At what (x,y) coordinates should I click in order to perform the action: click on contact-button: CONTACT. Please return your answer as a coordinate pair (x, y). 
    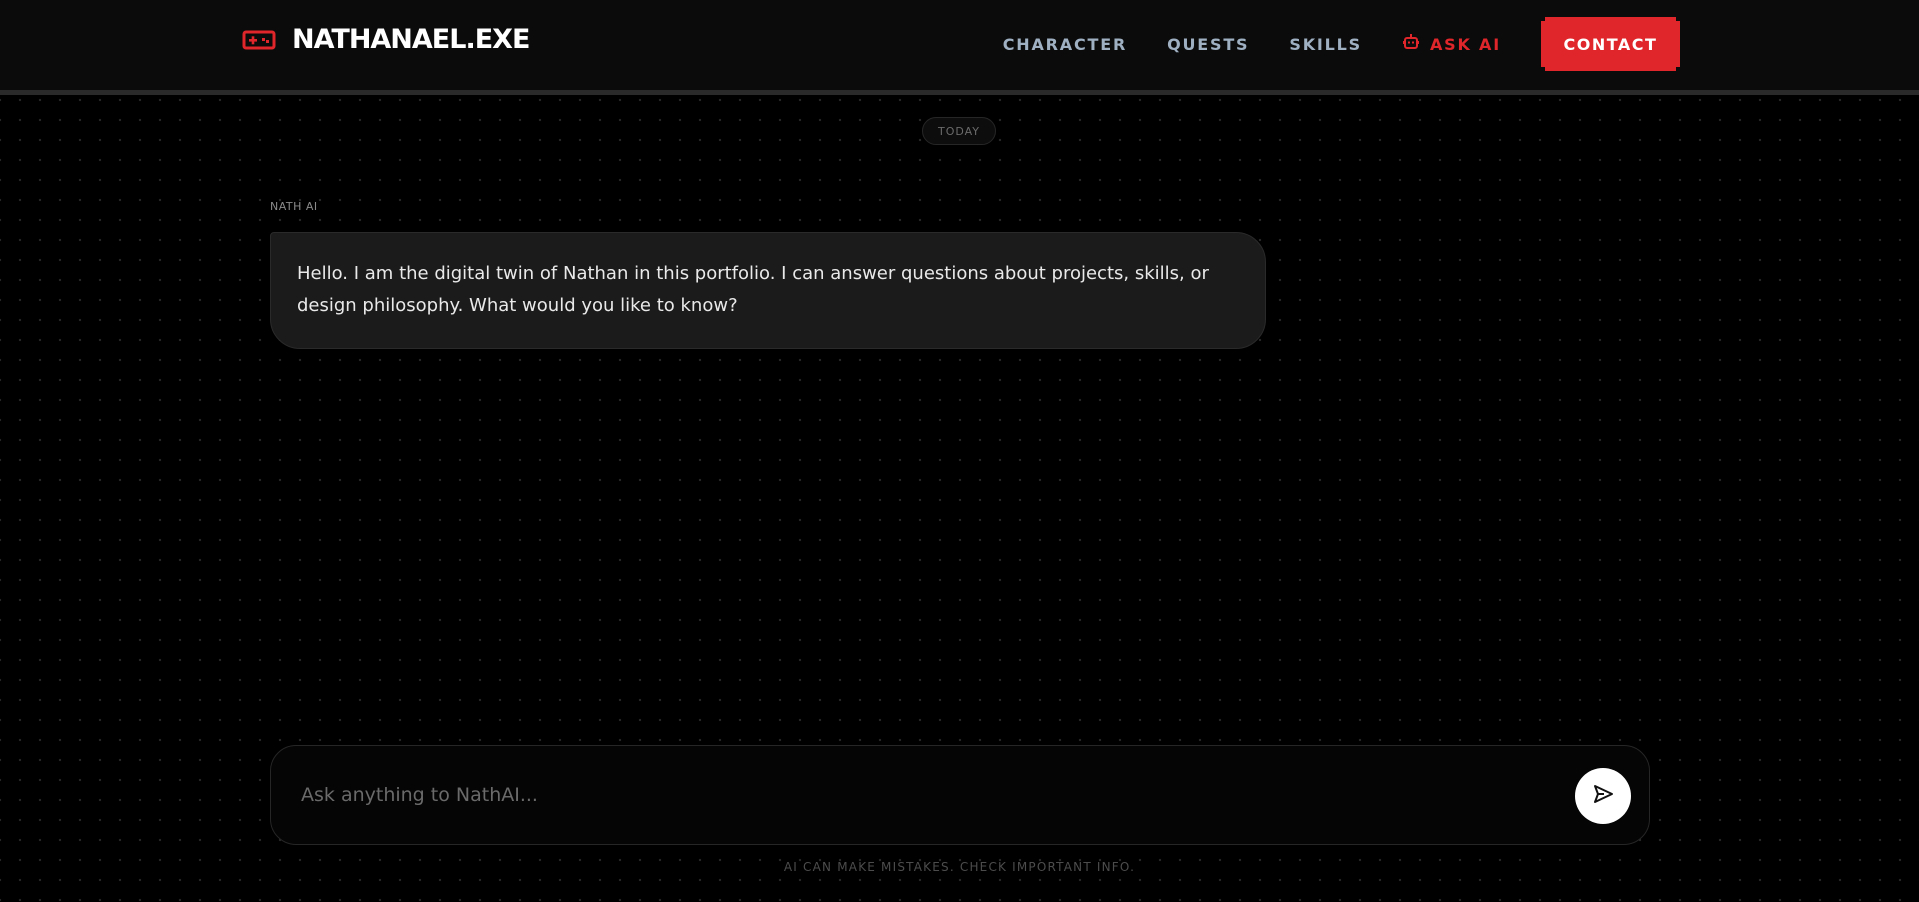
    Looking at the image, I should click on (1610, 44).